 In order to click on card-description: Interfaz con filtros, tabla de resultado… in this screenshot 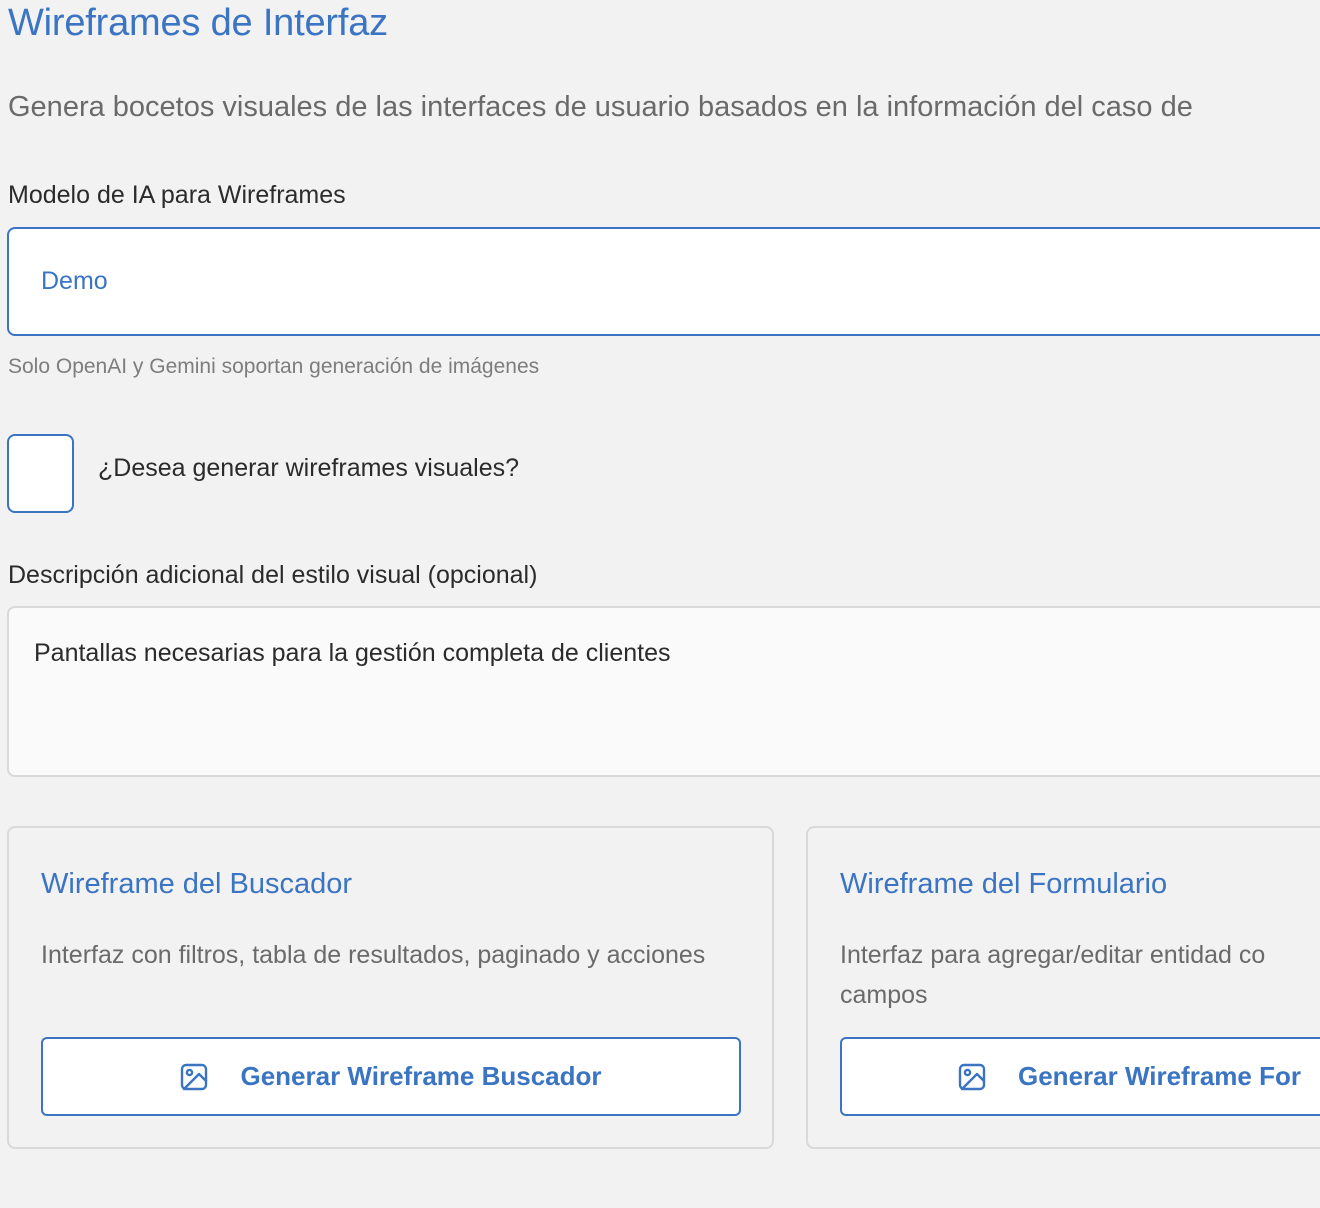, I will do `click(373, 955)`.